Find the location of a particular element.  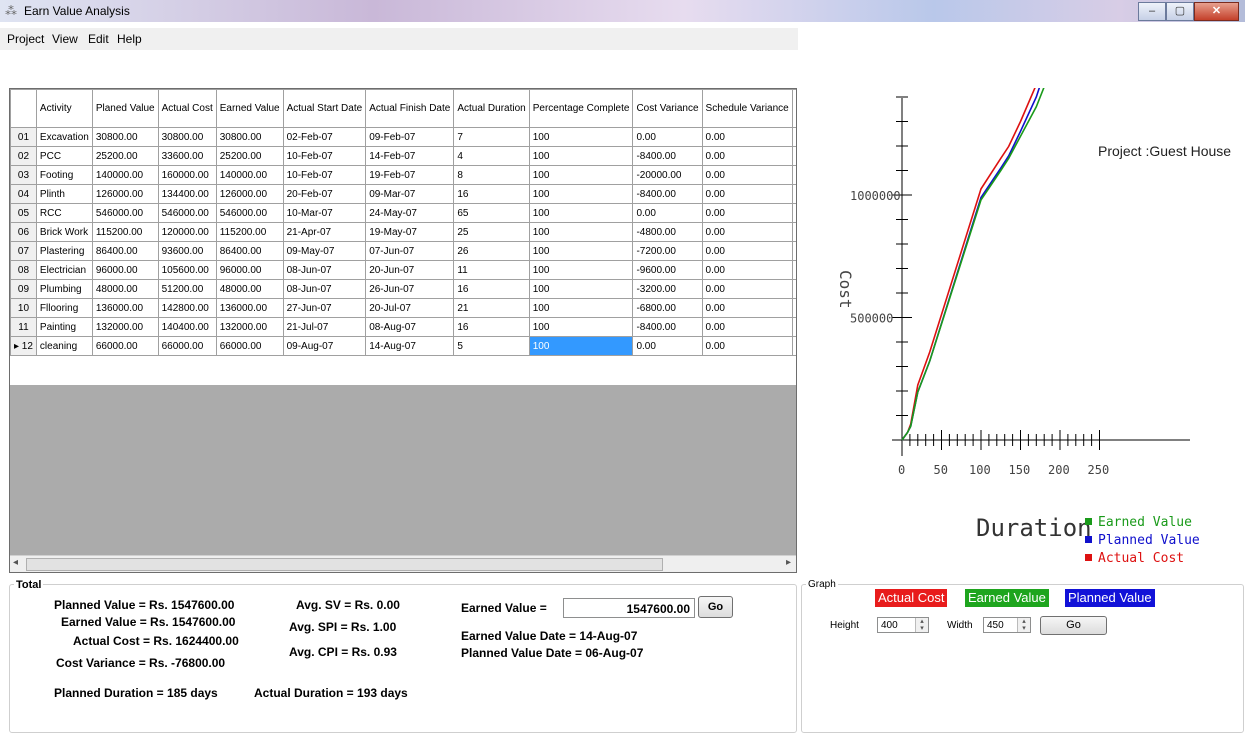

table-cell: 142800.00 is located at coordinates (187, 308).